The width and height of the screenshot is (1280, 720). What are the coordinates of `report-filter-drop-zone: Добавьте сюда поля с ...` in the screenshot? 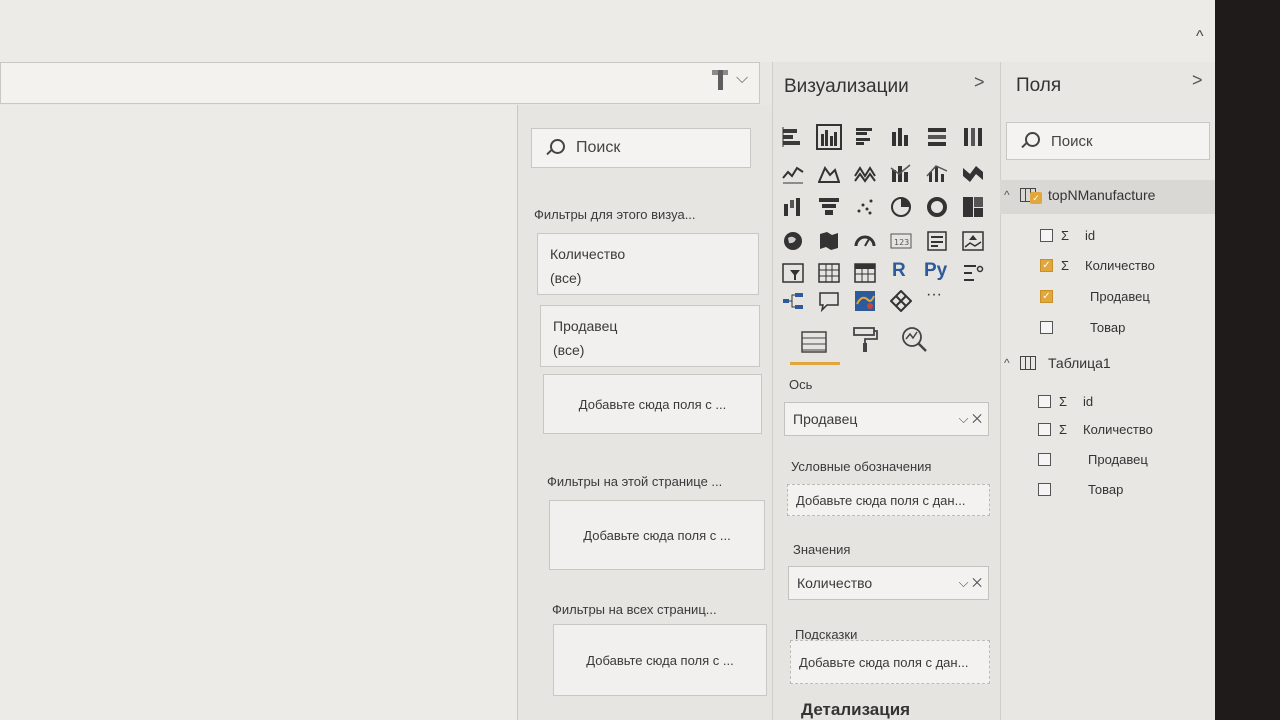 It's located at (660, 660).